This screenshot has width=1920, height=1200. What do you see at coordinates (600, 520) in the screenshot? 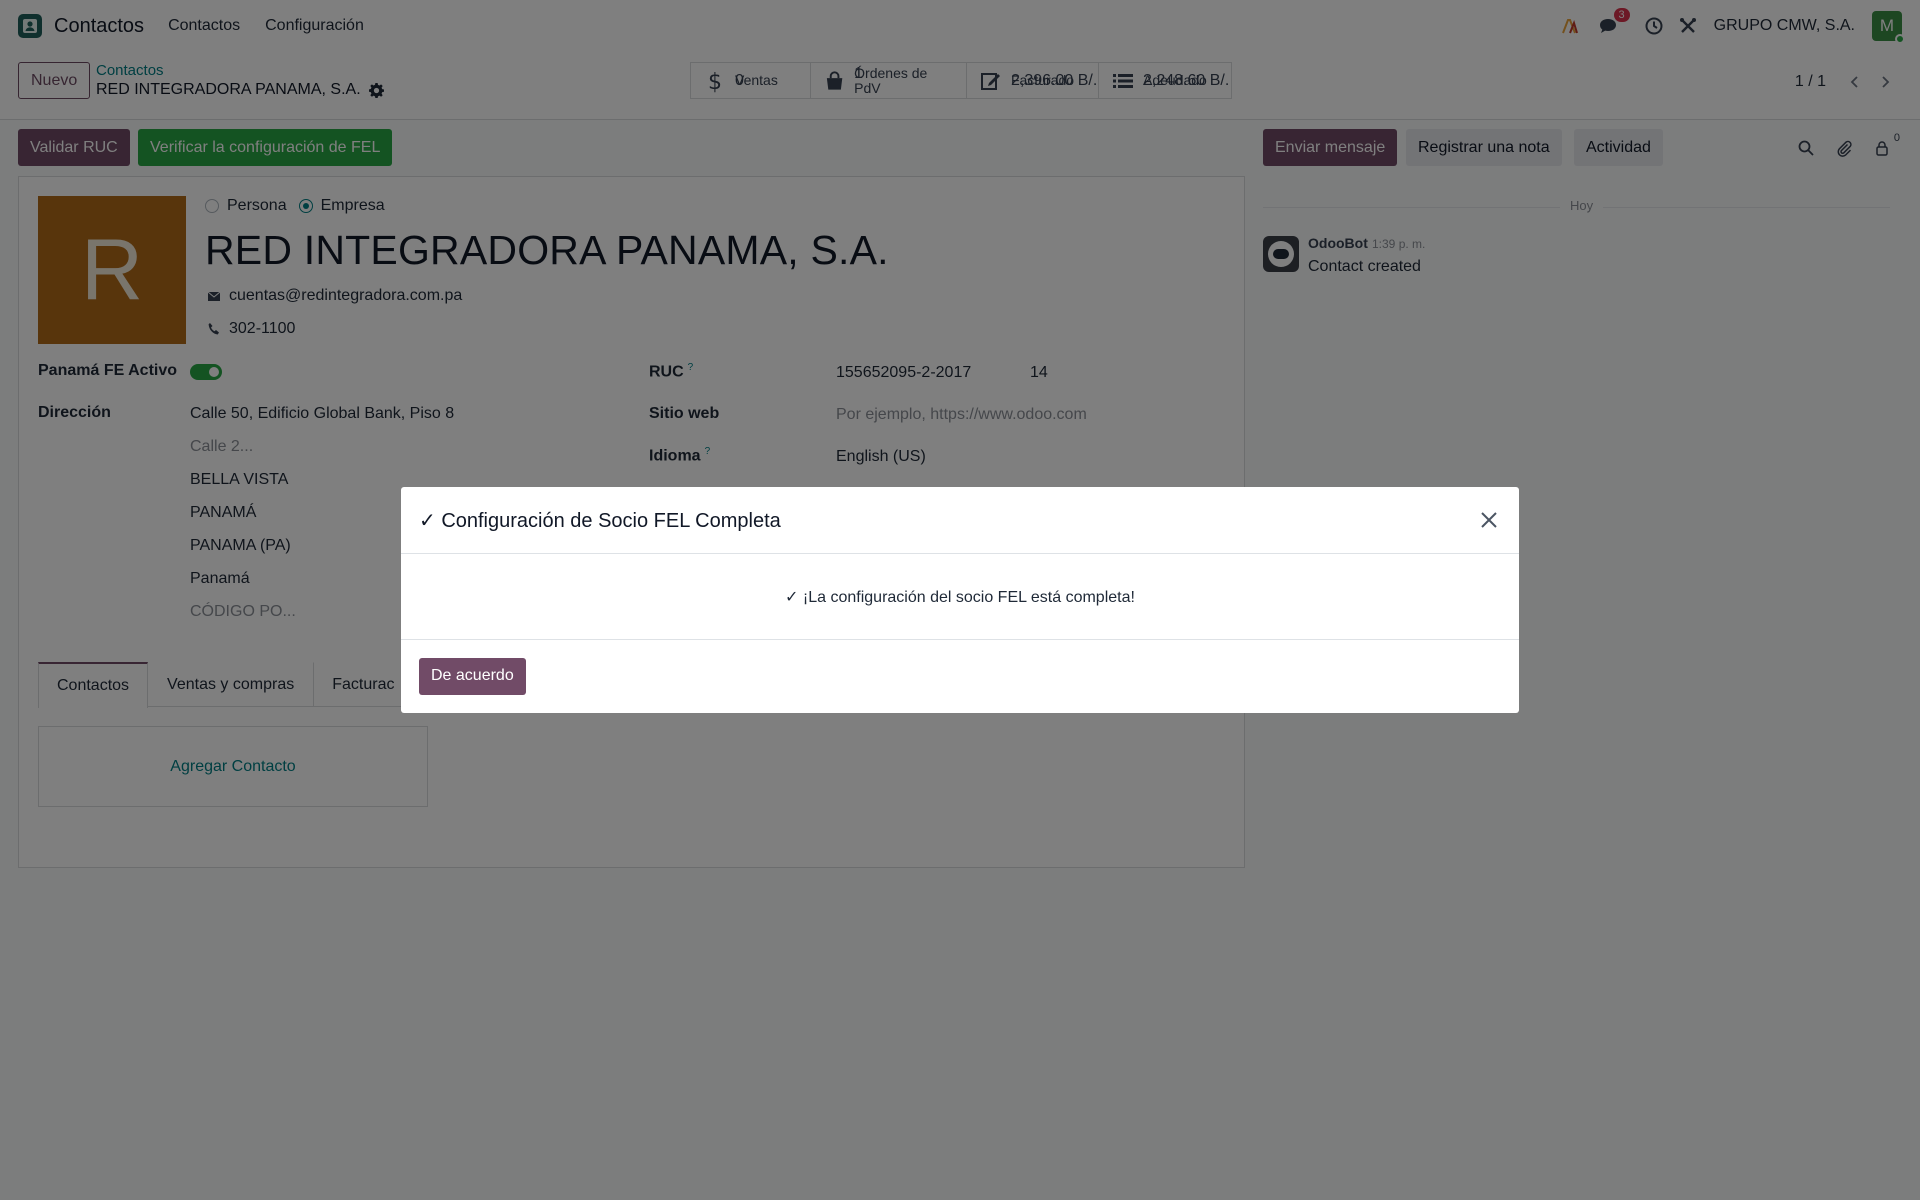
I see `modal-title: ✓ Configuración de Socio FEL Completa` at bounding box center [600, 520].